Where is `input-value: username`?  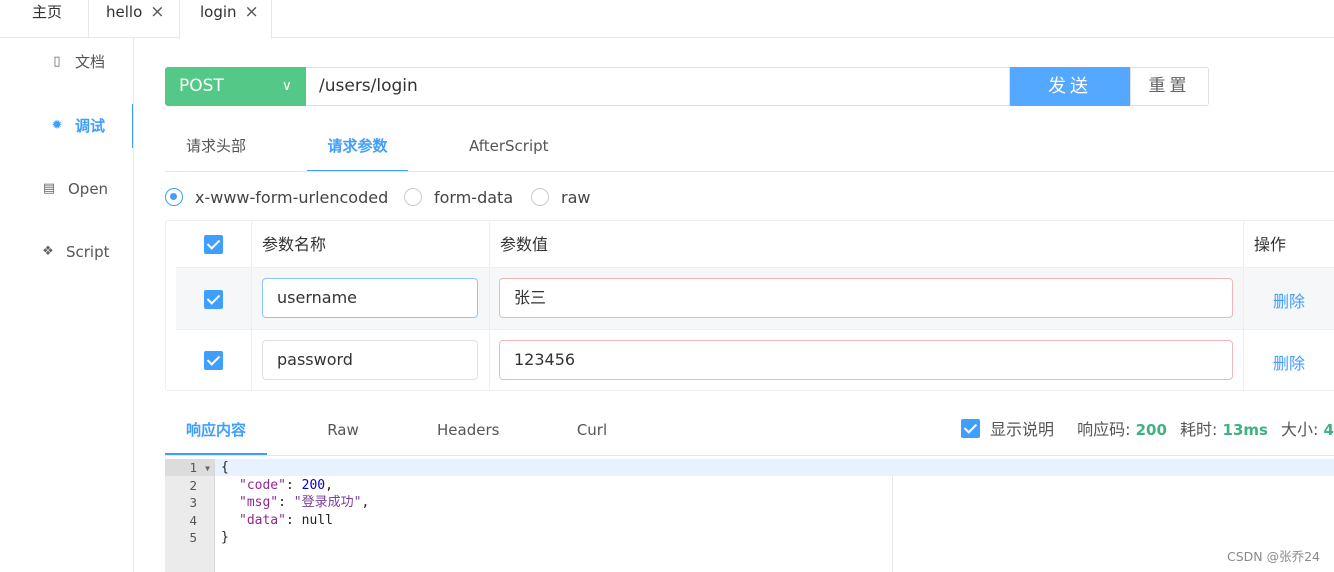
input-value: username is located at coordinates (317, 297).